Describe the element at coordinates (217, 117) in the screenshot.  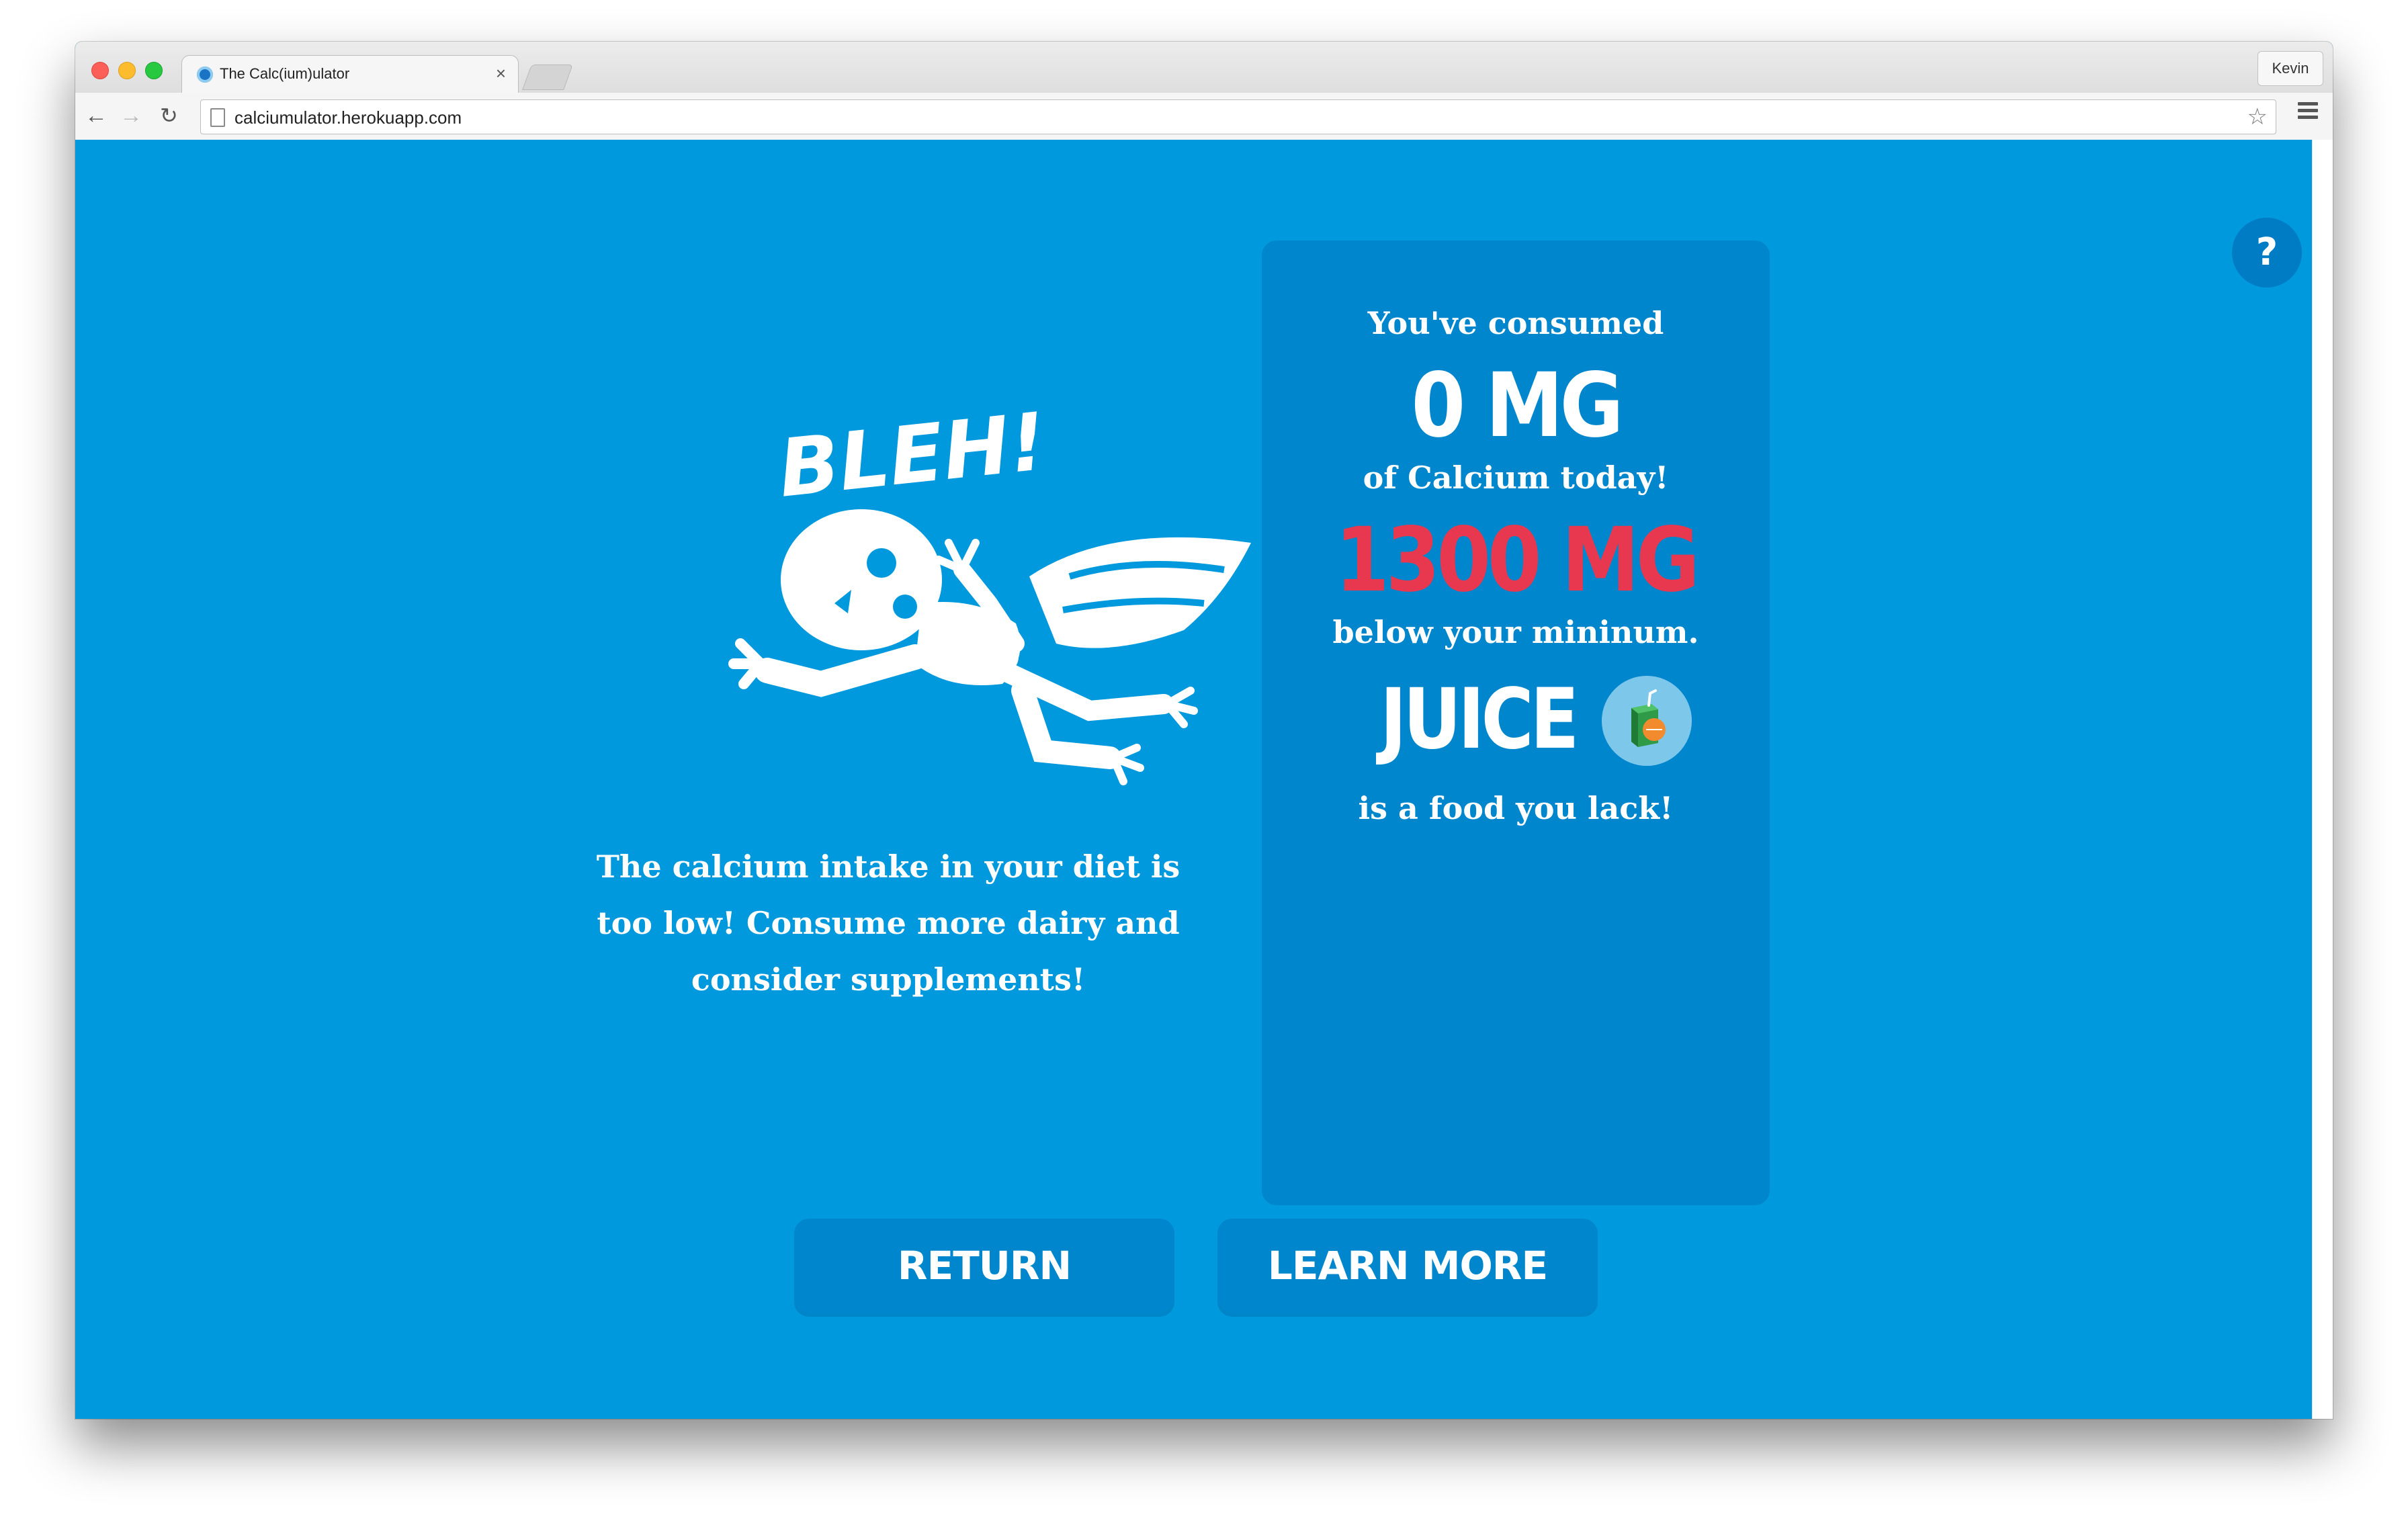
I see `page-icon` at that location.